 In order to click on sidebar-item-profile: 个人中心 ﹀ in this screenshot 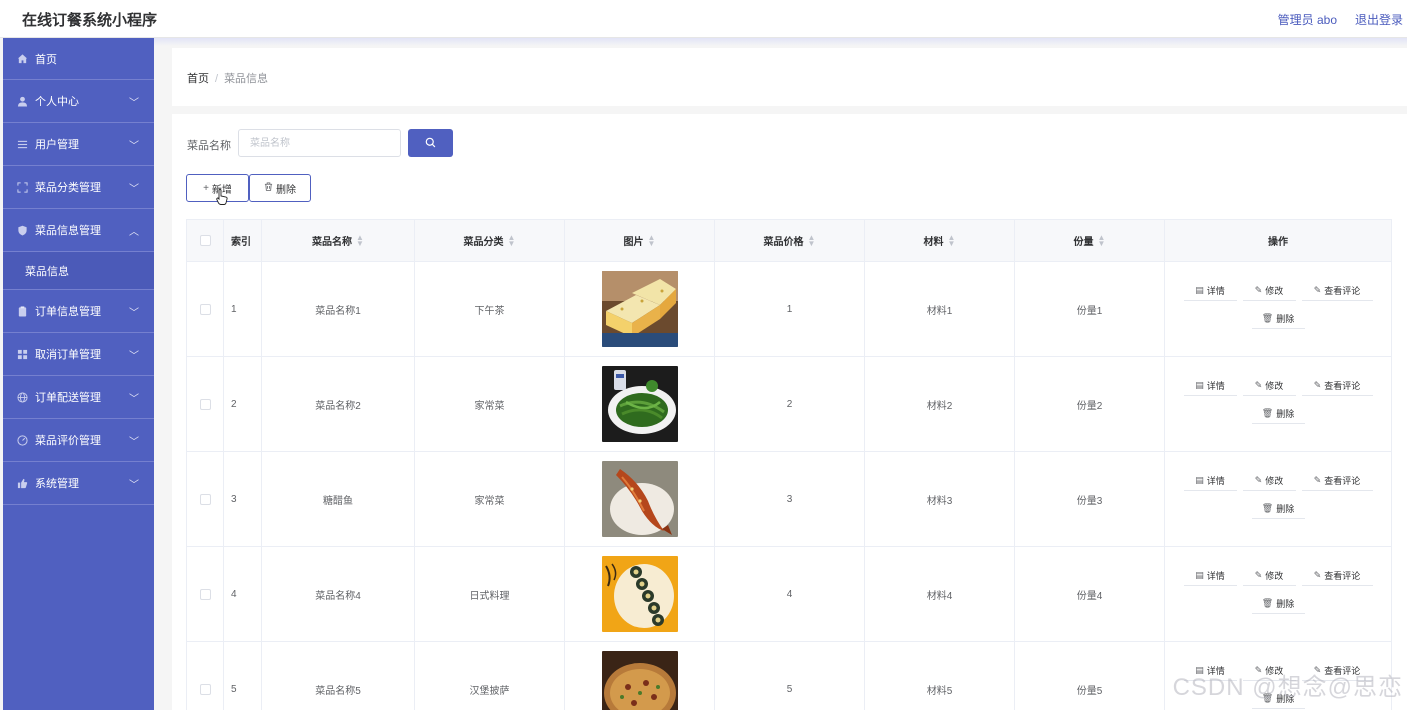, I will do `click(78, 101)`.